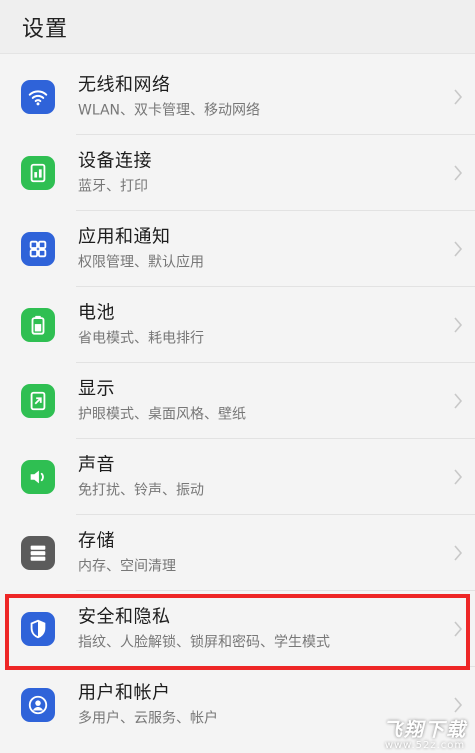  What do you see at coordinates (38, 173) in the screenshot?
I see `device-connection-icon` at bounding box center [38, 173].